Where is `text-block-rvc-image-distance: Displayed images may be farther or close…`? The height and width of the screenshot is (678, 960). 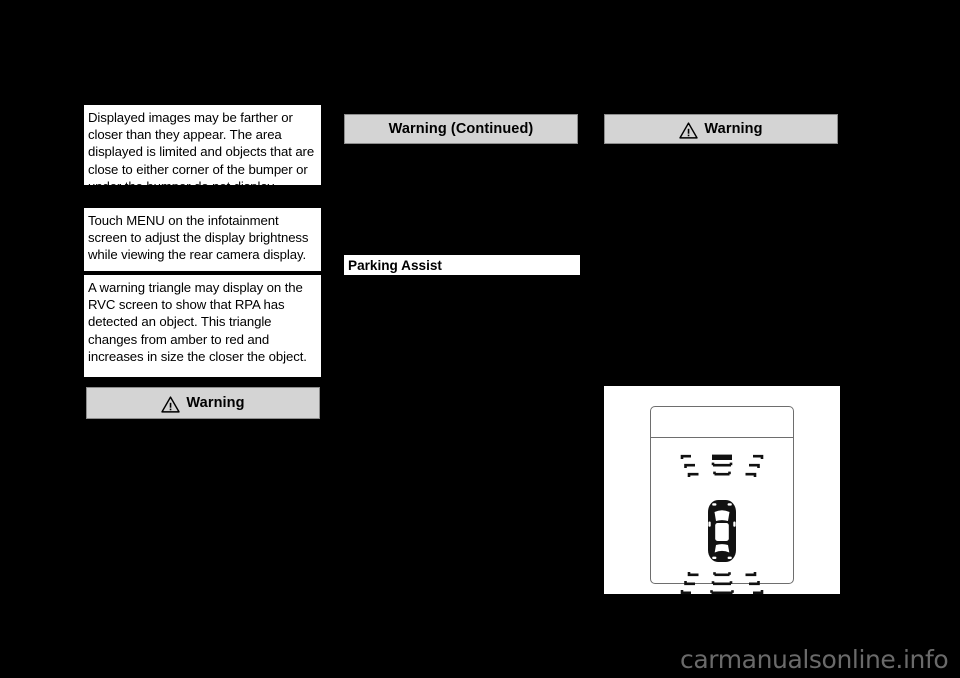
text-block-rvc-image-distance: Displayed images may be farther or close… is located at coordinates (202, 149).